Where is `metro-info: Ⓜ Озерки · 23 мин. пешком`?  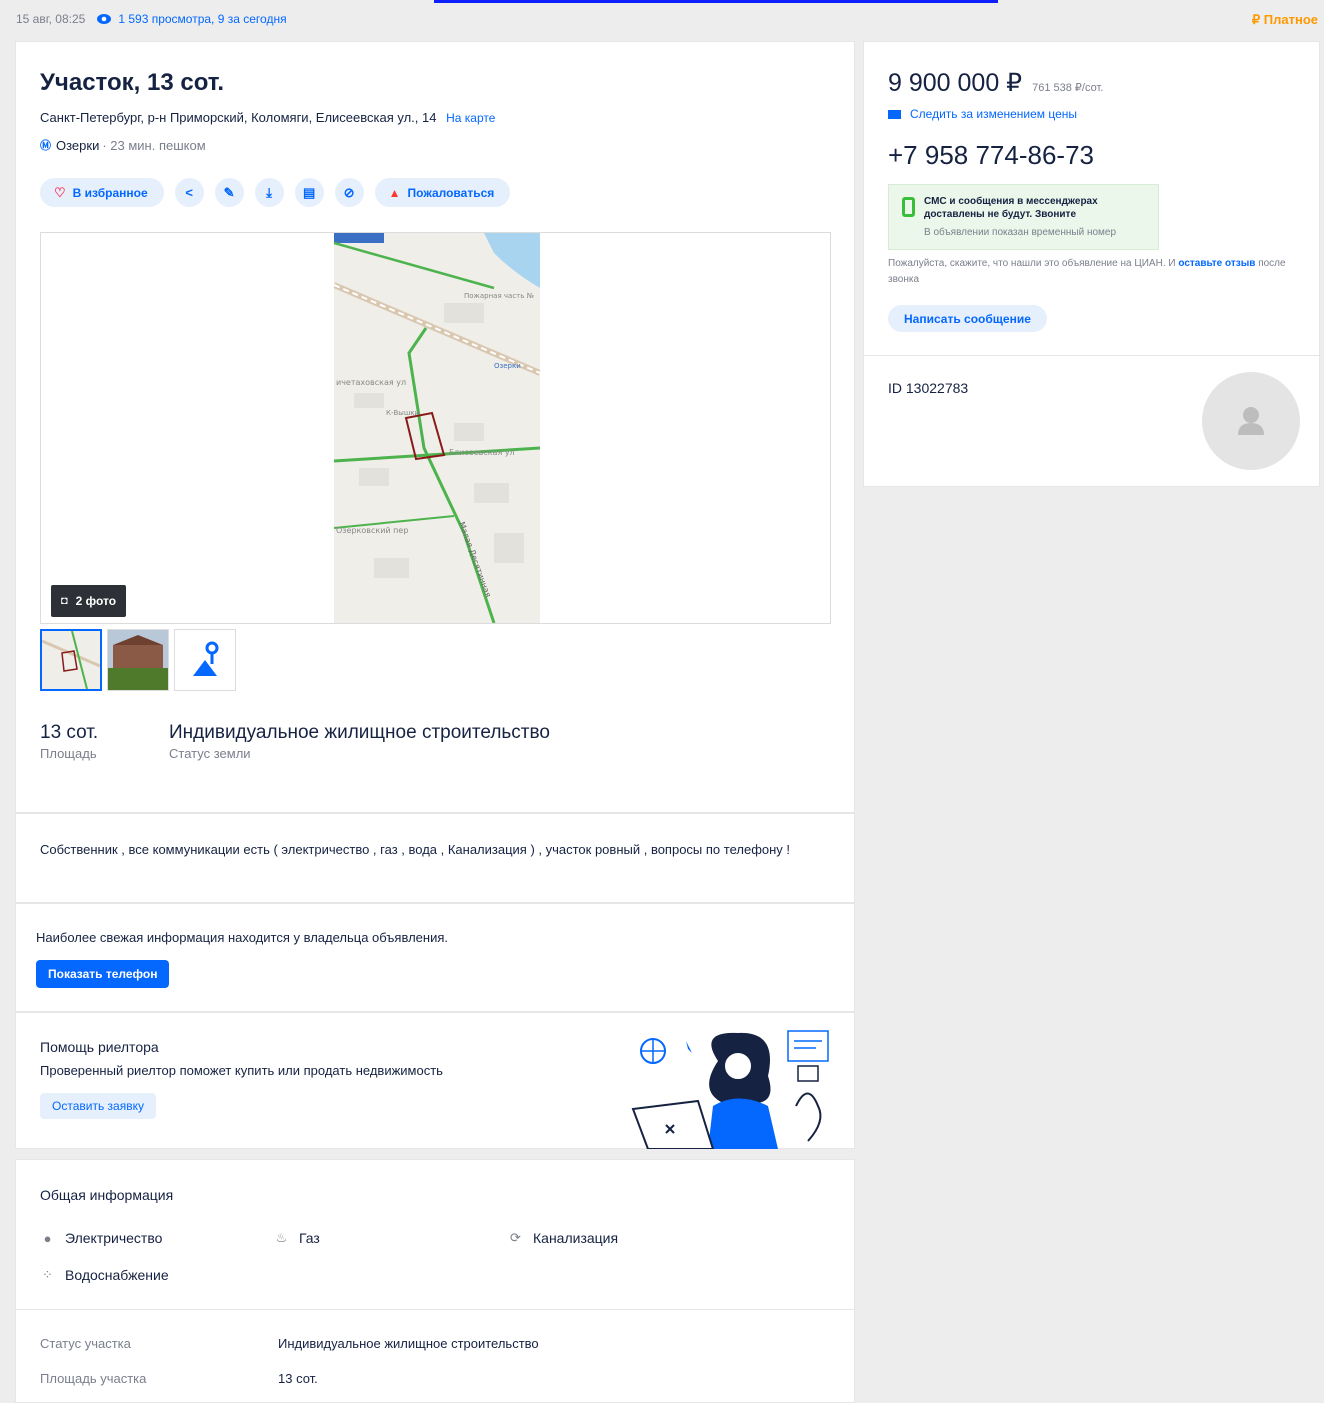 metro-info: Ⓜ Озерки · 23 мин. пешком is located at coordinates (123, 145).